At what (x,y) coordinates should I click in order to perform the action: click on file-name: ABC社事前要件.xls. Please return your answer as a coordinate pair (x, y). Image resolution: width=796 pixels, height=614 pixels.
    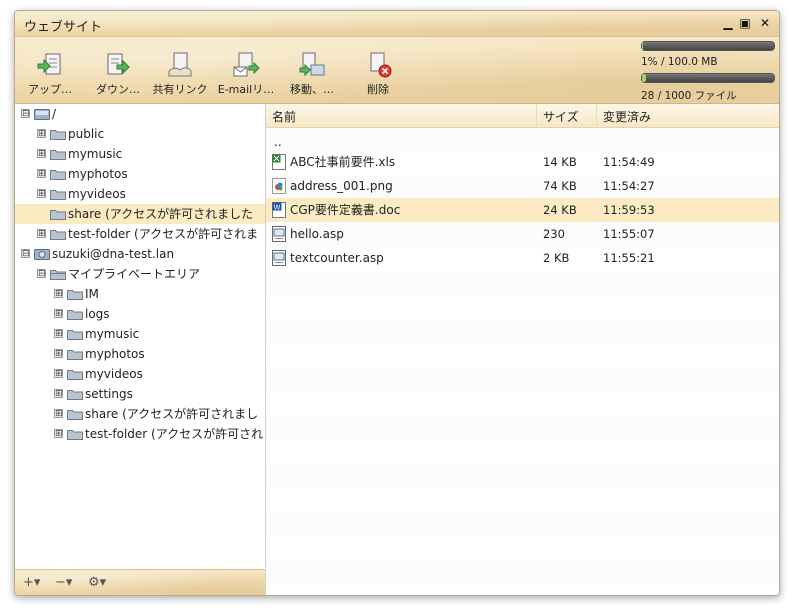
    Looking at the image, I should click on (343, 162).